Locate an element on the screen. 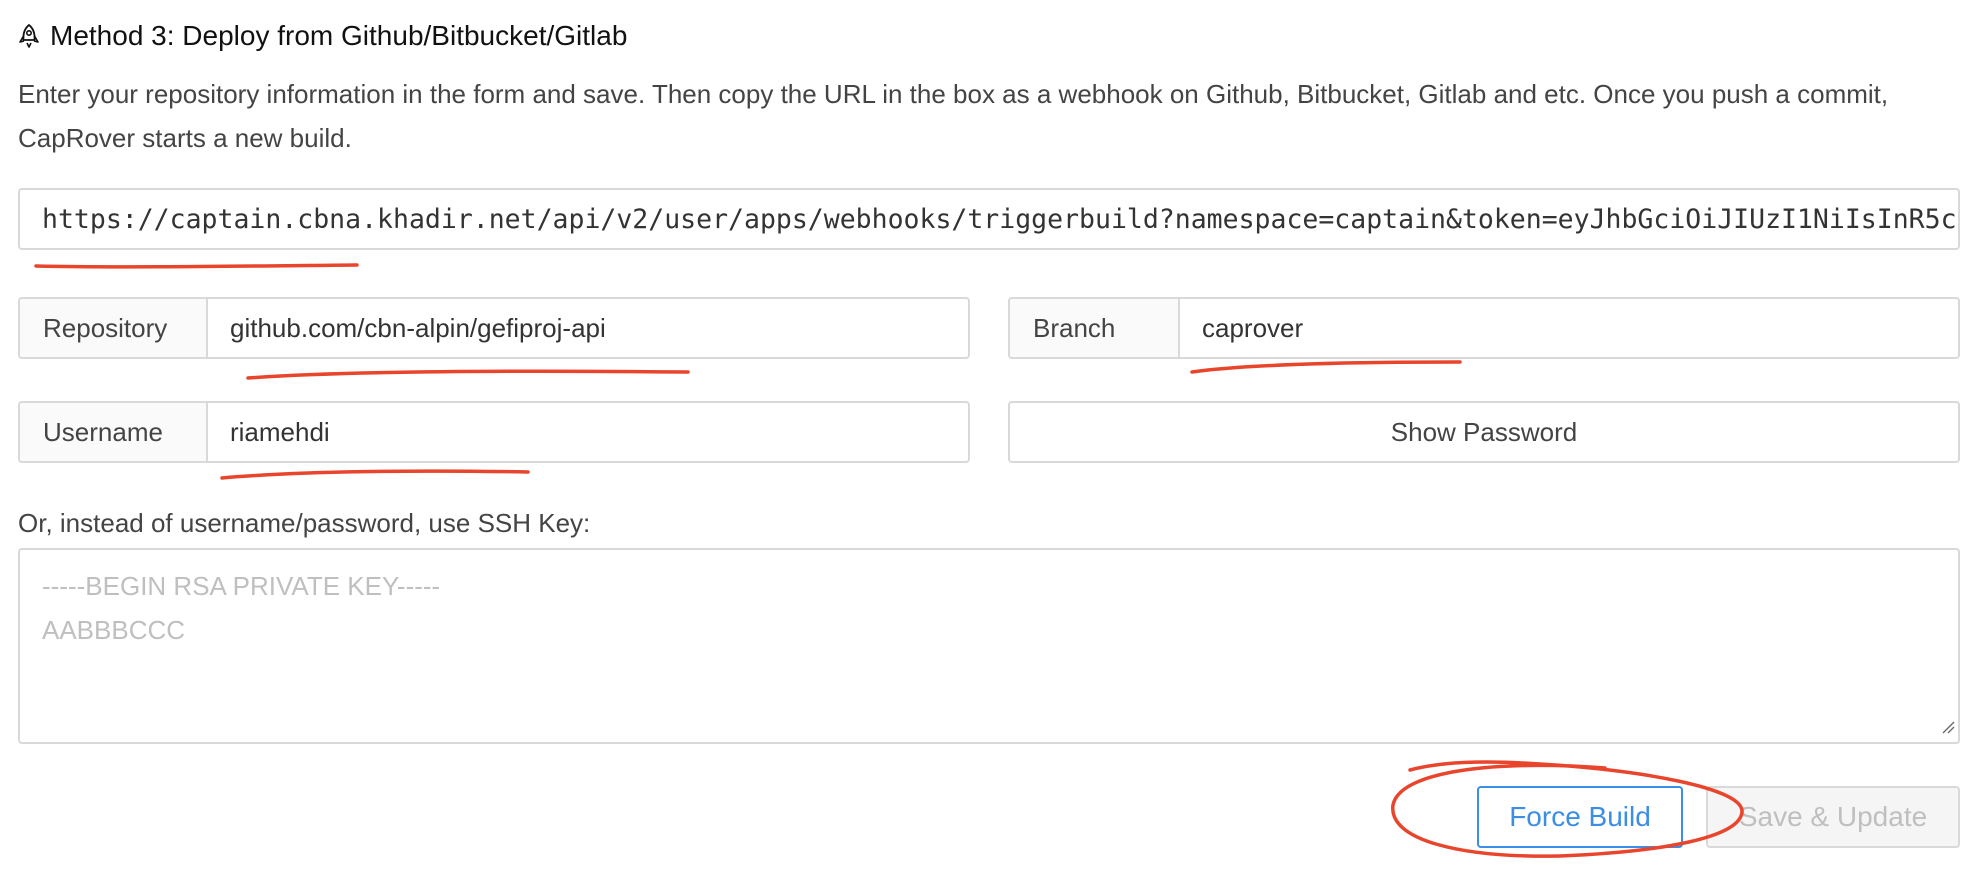 This screenshot has width=1986, height=876. username-input: riamehdi is located at coordinates (588, 432).